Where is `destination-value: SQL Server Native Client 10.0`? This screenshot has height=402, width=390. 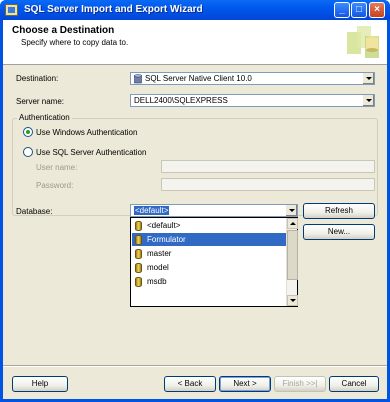 destination-value: SQL Server Native Client 10.0 is located at coordinates (198, 78).